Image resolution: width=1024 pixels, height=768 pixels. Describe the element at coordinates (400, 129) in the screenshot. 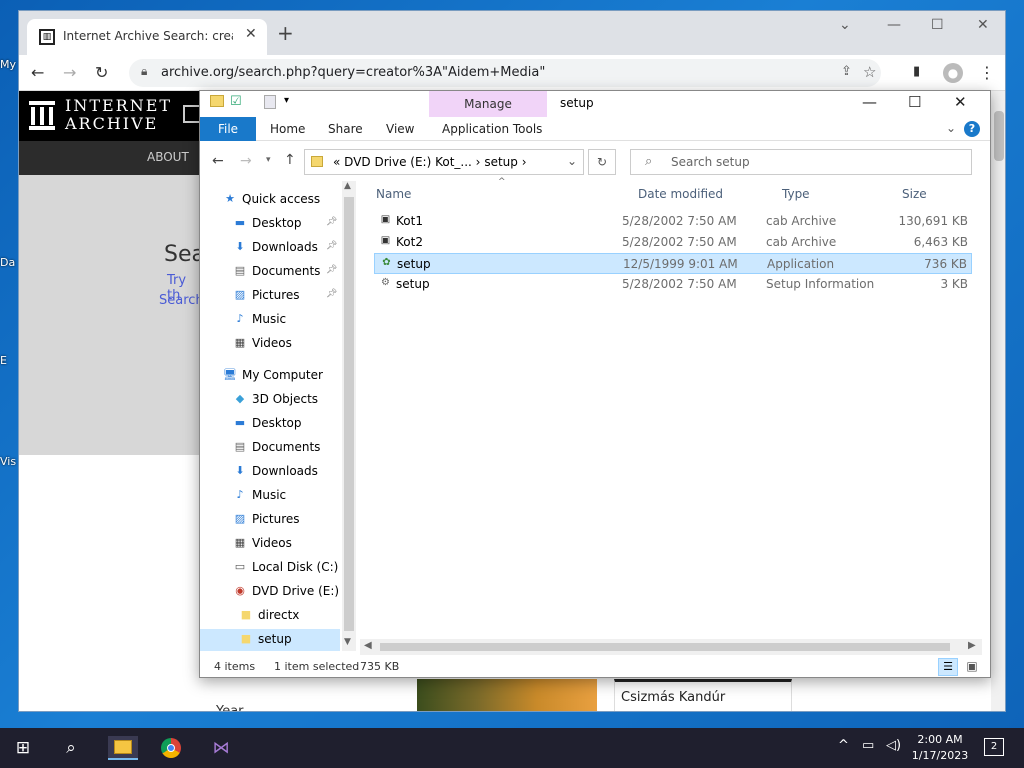

I see `tab-view: View` at that location.